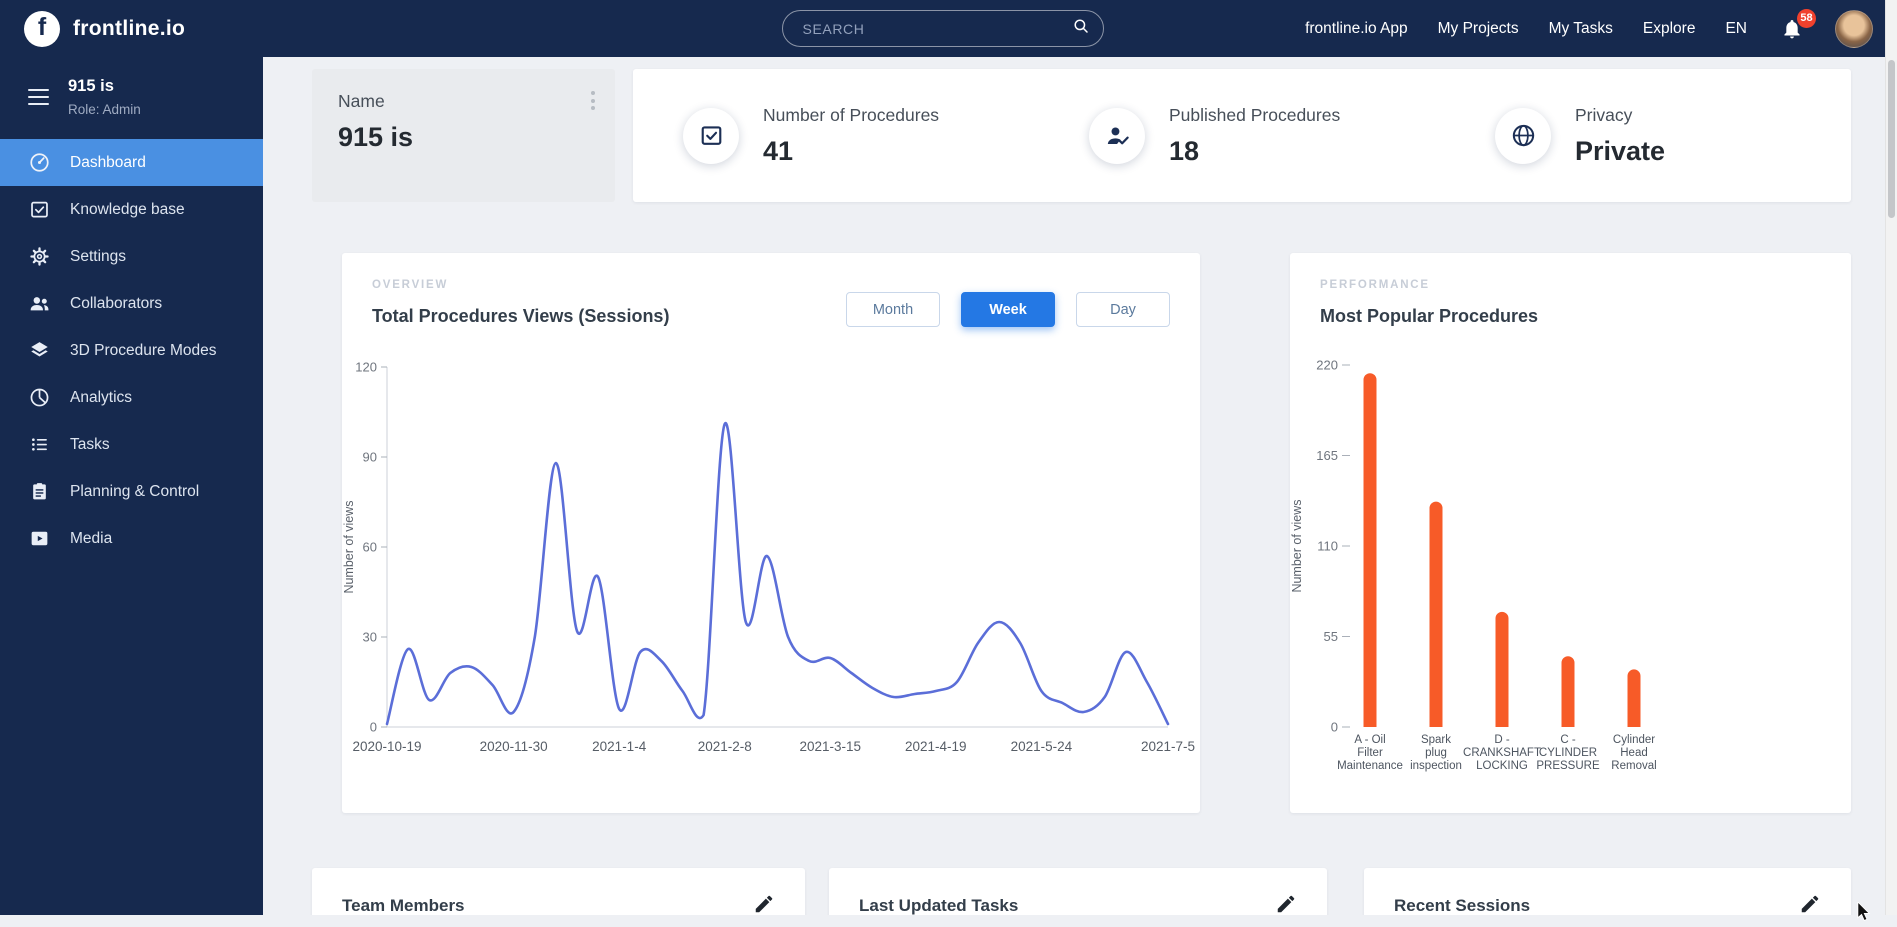 Image resolution: width=1897 pixels, height=927 pixels. Describe the element at coordinates (851, 114) in the screenshot. I see `stat-label: Number of Procedures` at that location.